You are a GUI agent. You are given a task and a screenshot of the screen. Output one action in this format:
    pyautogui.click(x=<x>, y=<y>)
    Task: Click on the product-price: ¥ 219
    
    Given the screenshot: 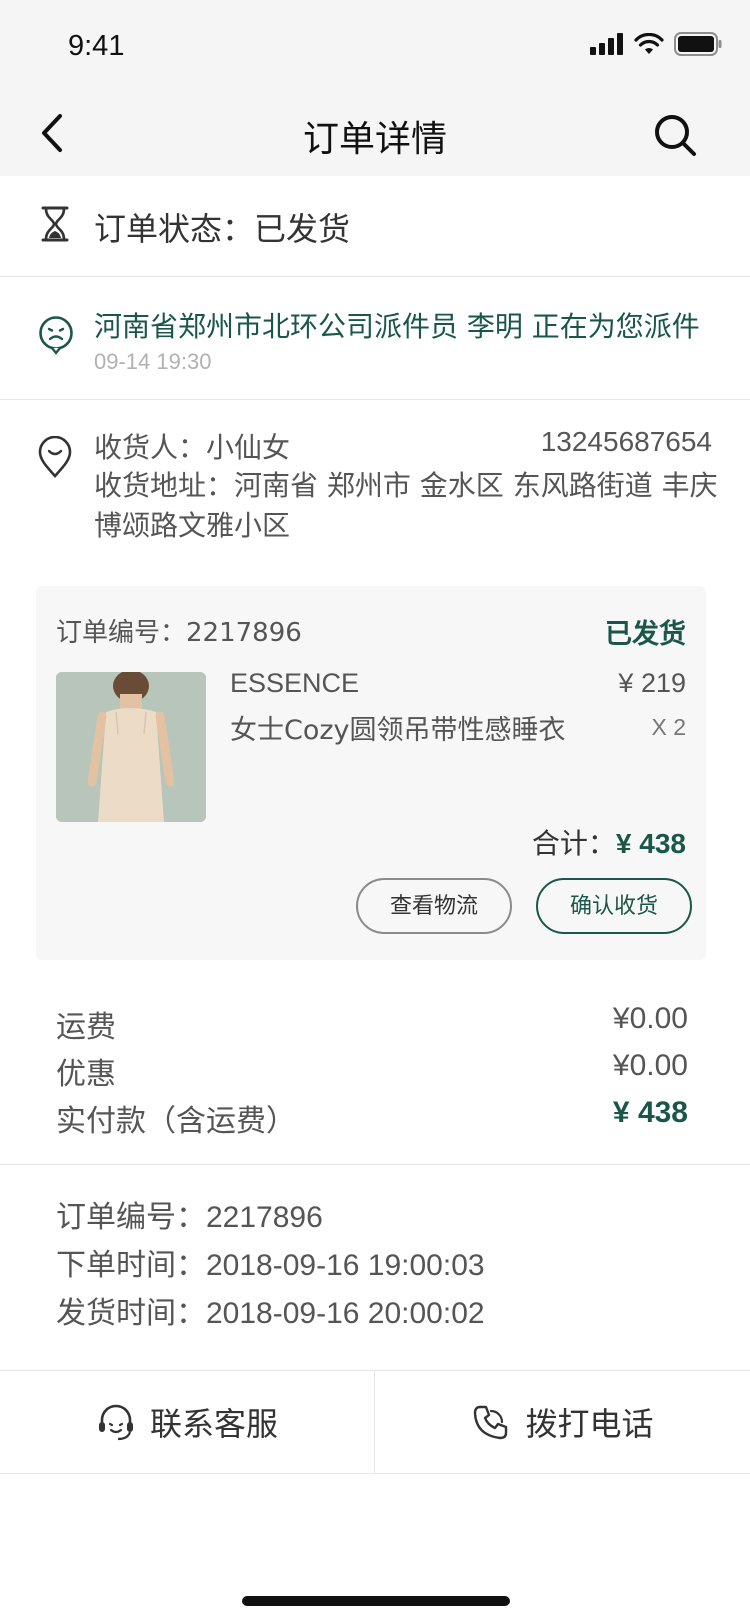 What is the action you would take?
    pyautogui.click(x=652, y=683)
    